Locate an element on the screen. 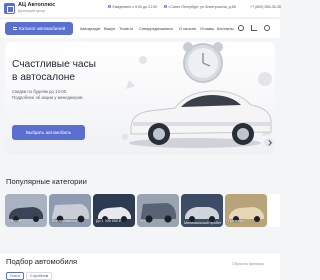 This screenshot has width=320, height=280. compare-icon is located at coordinates (254, 28).